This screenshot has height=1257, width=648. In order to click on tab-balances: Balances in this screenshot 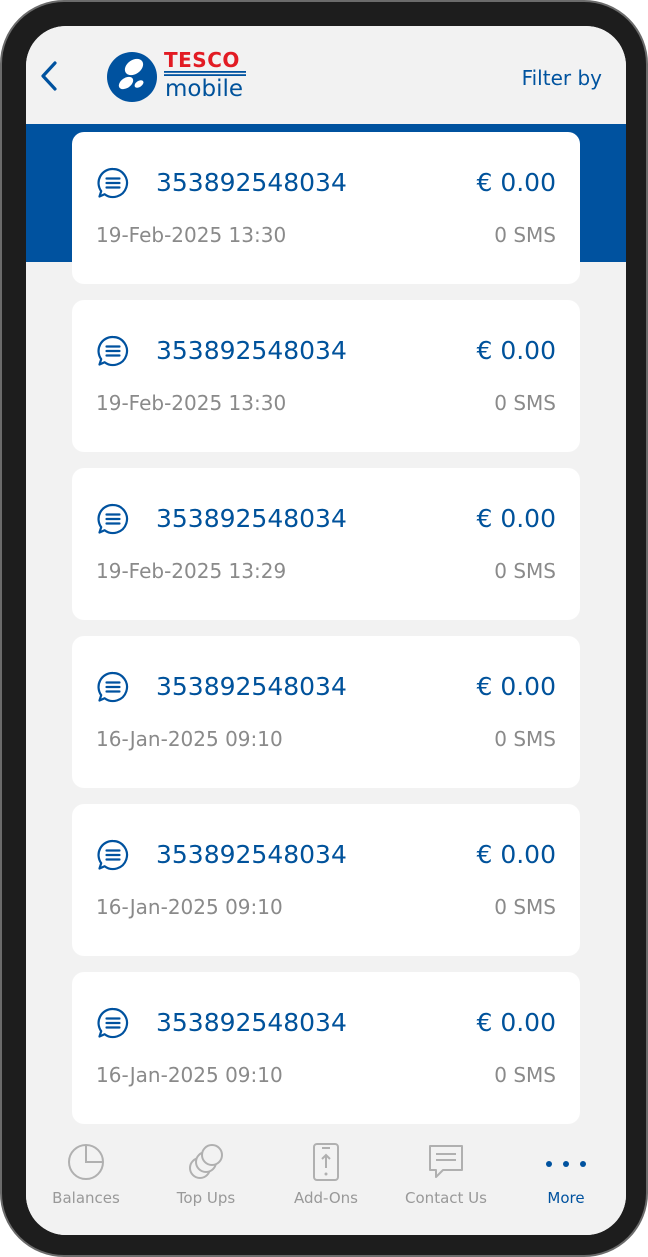, I will do `click(86, 1180)`.